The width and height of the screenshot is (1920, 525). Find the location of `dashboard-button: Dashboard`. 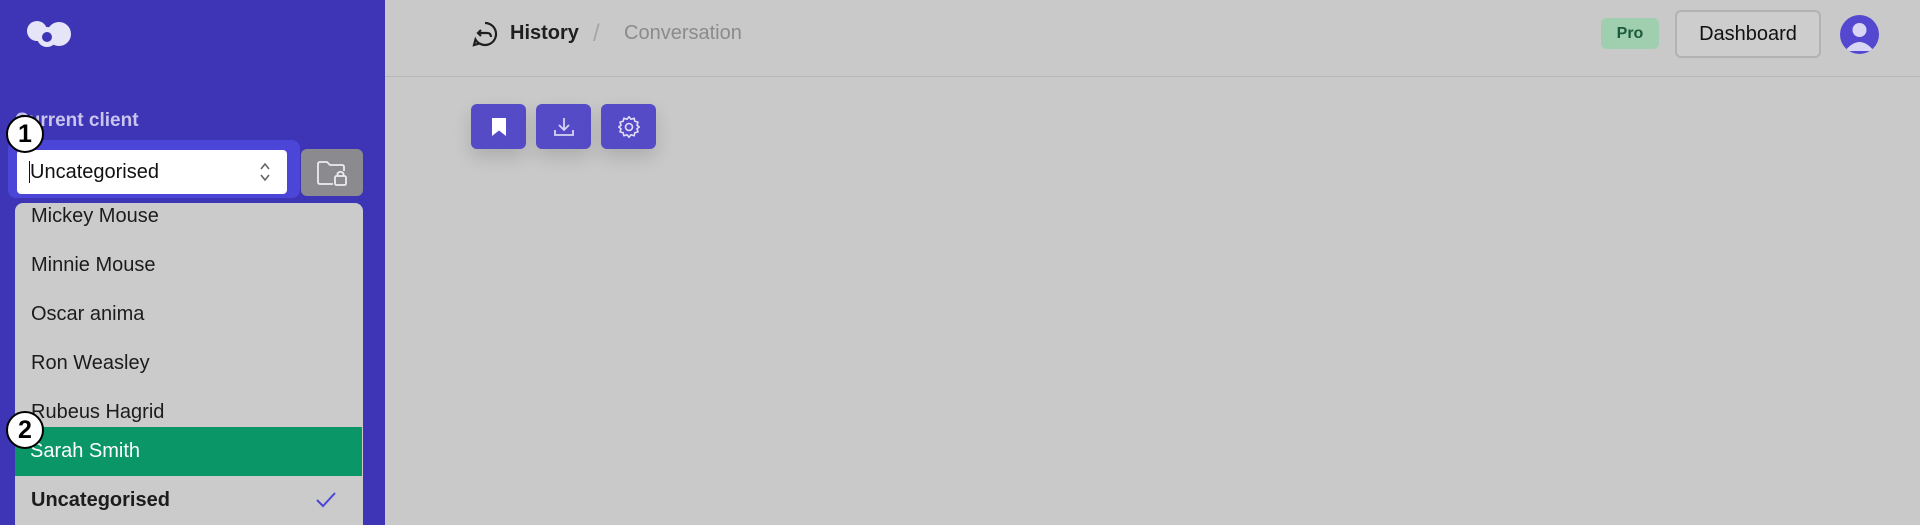

dashboard-button: Dashboard is located at coordinates (1748, 34).